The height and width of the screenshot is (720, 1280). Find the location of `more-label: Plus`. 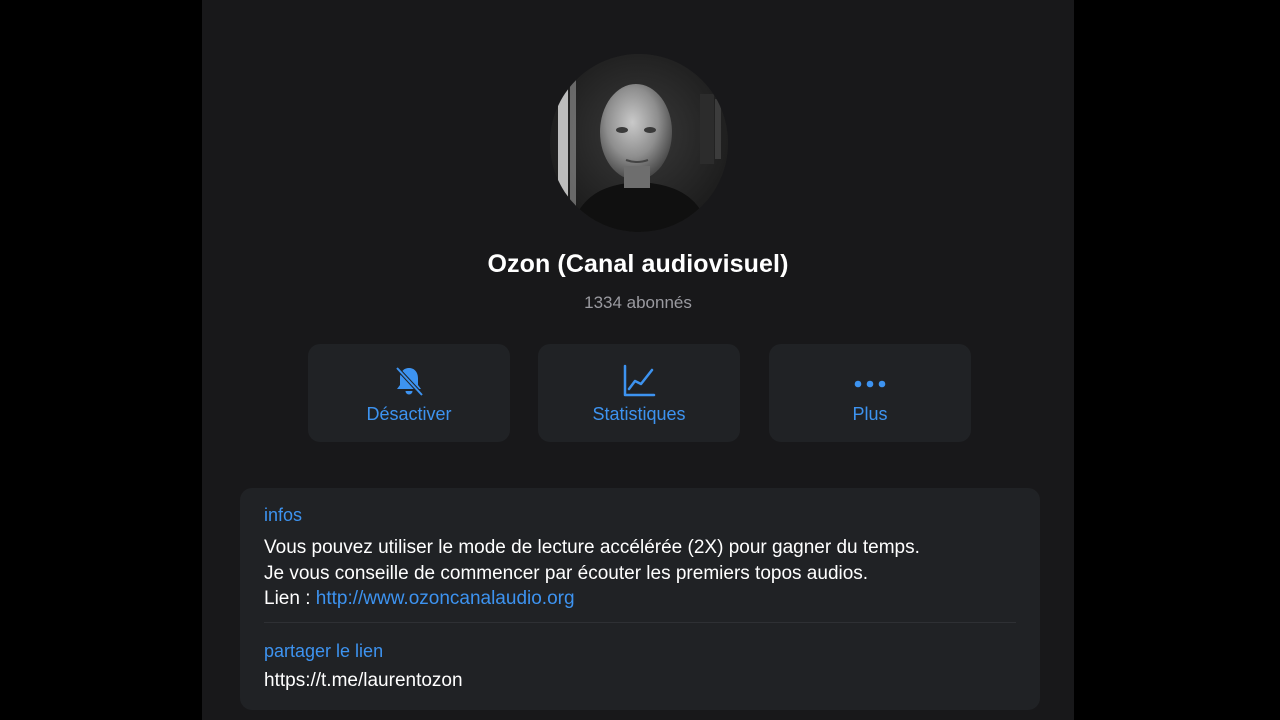

more-label: Plus is located at coordinates (870, 414).